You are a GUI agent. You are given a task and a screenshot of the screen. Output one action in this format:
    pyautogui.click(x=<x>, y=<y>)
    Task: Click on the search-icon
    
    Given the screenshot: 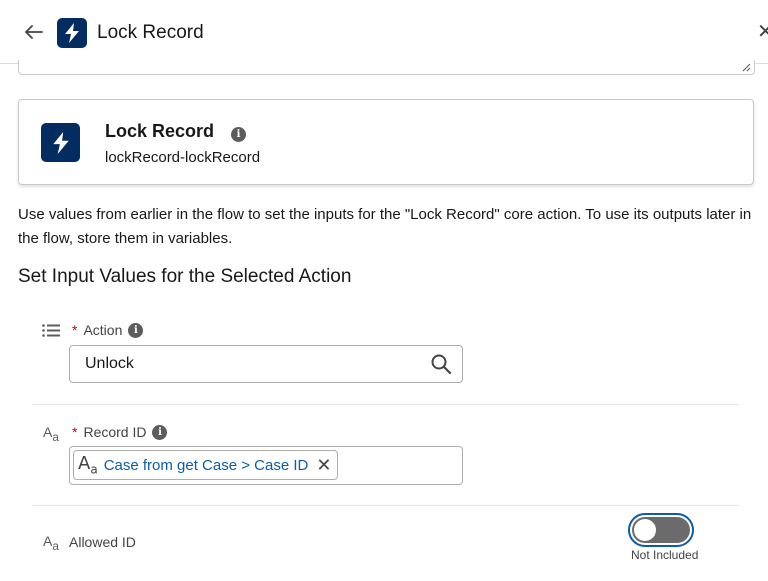 What is the action you would take?
    pyautogui.click(x=441, y=364)
    